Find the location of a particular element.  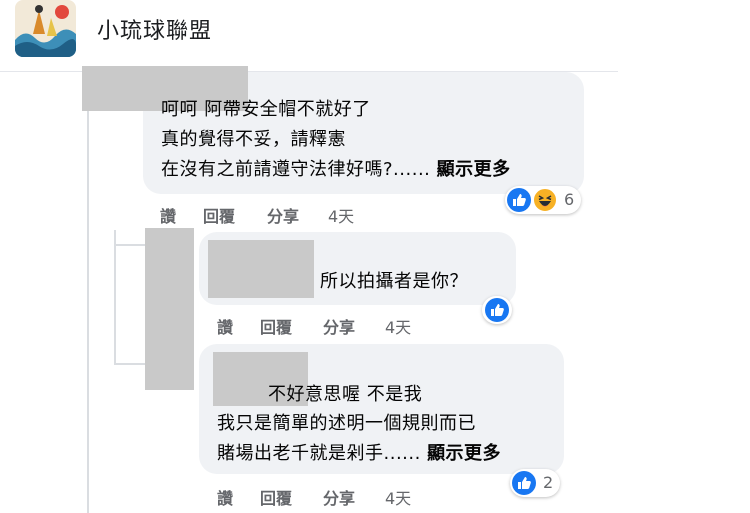

reaction-count: 2 is located at coordinates (548, 482).